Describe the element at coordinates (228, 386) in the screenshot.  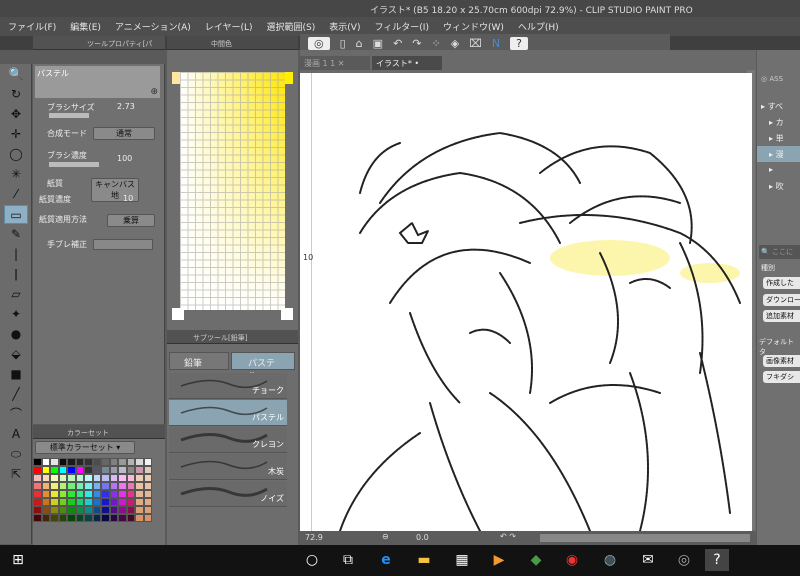
I see `subtool-item: チョーク` at that location.